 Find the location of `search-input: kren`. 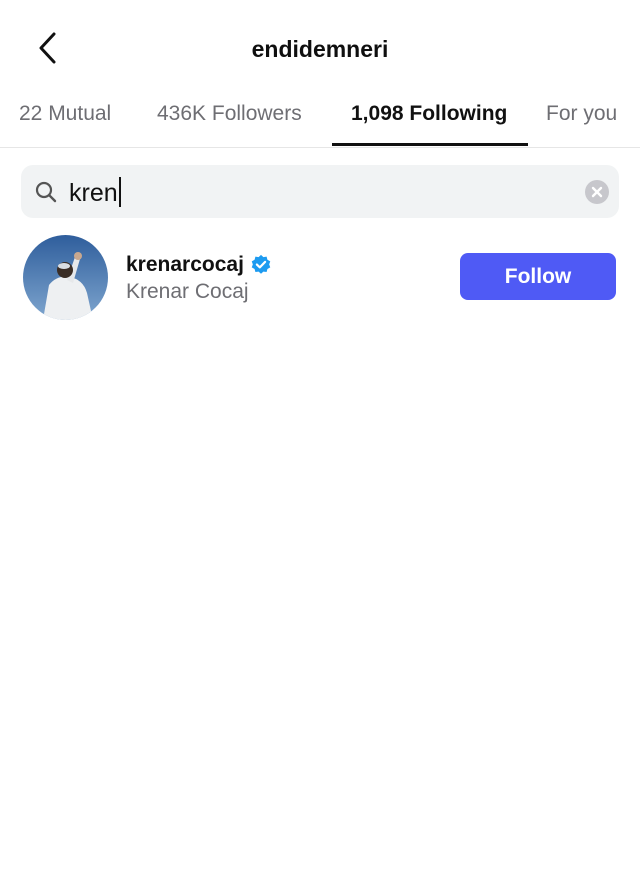

search-input: kren is located at coordinates (95, 192).